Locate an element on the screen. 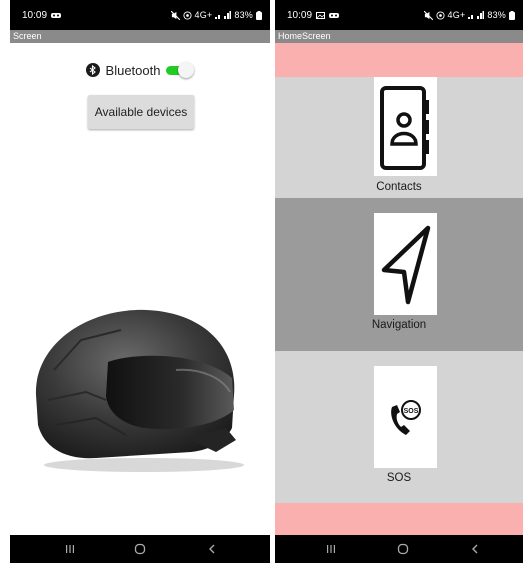 The width and height of the screenshot is (523, 563). screen-title: HomeScreen is located at coordinates (304, 36).